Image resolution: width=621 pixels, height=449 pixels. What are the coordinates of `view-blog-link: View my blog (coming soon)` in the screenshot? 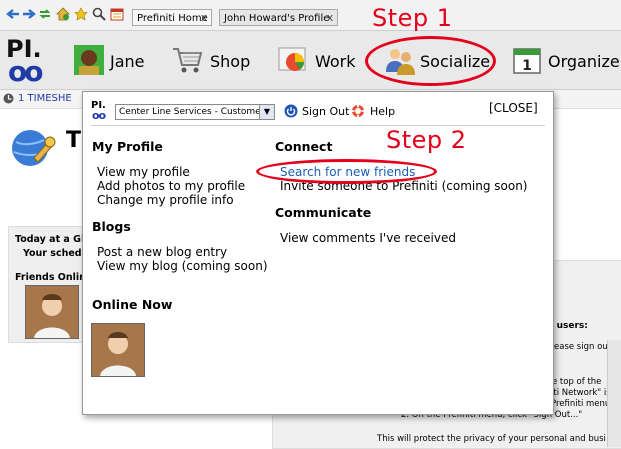 It's located at (182, 266).